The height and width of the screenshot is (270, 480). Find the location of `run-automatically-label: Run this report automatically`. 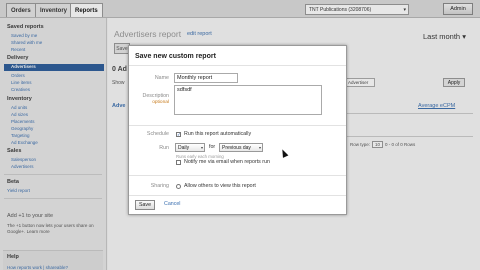

run-automatically-label: Run this report automatically is located at coordinates (218, 134).